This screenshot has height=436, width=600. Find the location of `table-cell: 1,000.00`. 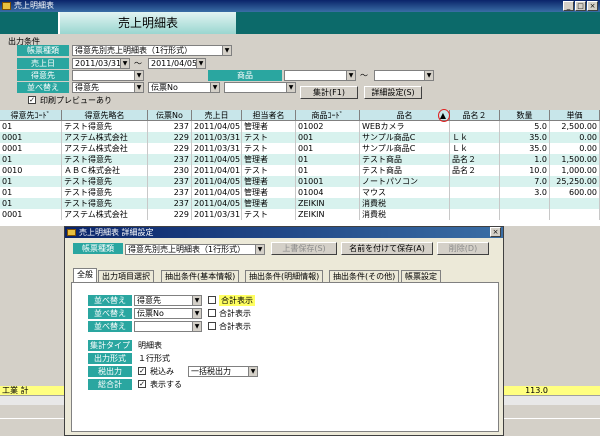

table-cell: 1,000.00 is located at coordinates (575, 170).